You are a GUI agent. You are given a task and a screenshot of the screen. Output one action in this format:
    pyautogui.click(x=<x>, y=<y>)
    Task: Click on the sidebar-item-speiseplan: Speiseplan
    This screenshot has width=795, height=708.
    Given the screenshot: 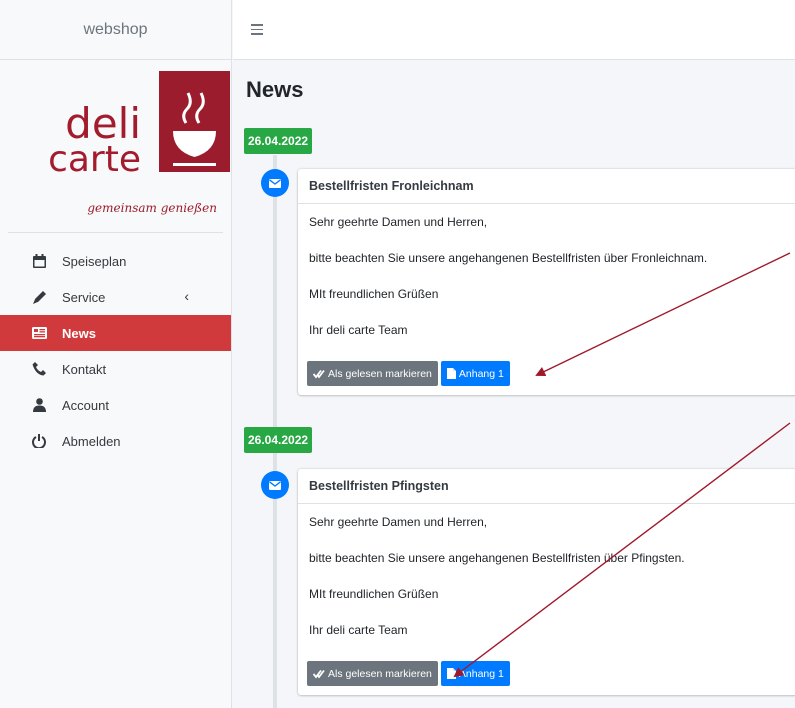 What is the action you would take?
    pyautogui.click(x=115, y=261)
    